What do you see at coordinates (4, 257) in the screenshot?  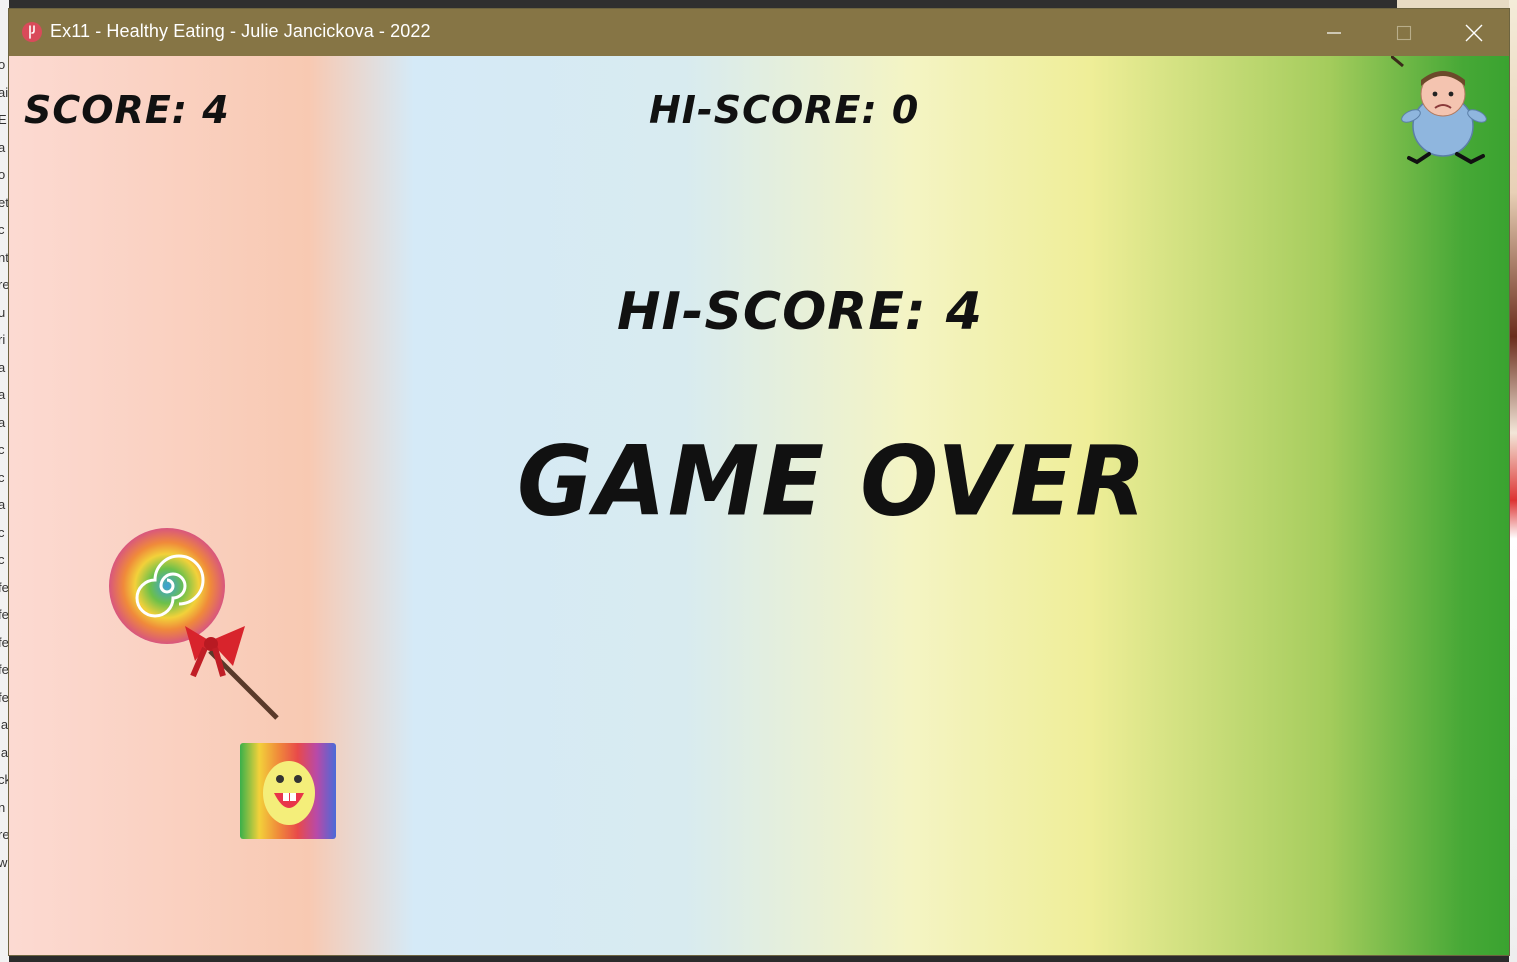 I see `desktop-text-fragment: nt` at bounding box center [4, 257].